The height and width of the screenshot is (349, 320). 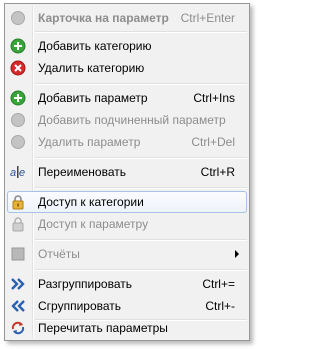 I want to click on refresh-icon, so click(x=18, y=328).